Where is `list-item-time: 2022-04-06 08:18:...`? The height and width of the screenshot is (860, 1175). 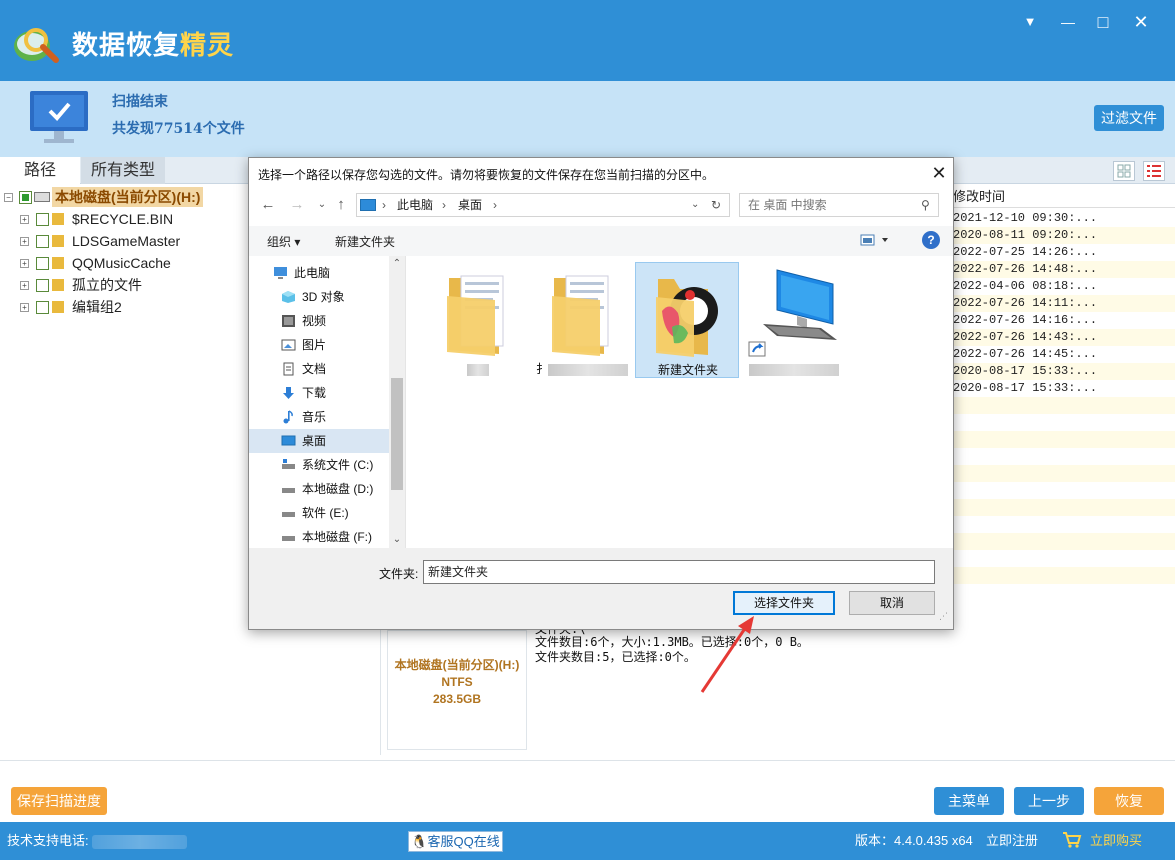
list-item-time: 2022-04-06 08:18:... is located at coordinates (1062, 286).